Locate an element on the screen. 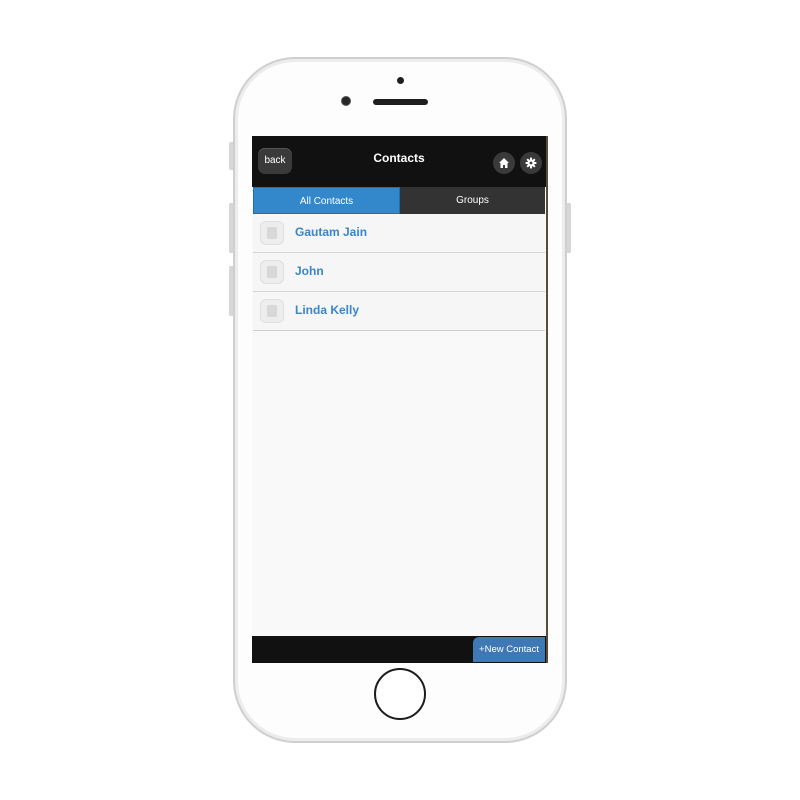 The image size is (800, 800). gear-icon is located at coordinates (531, 163).